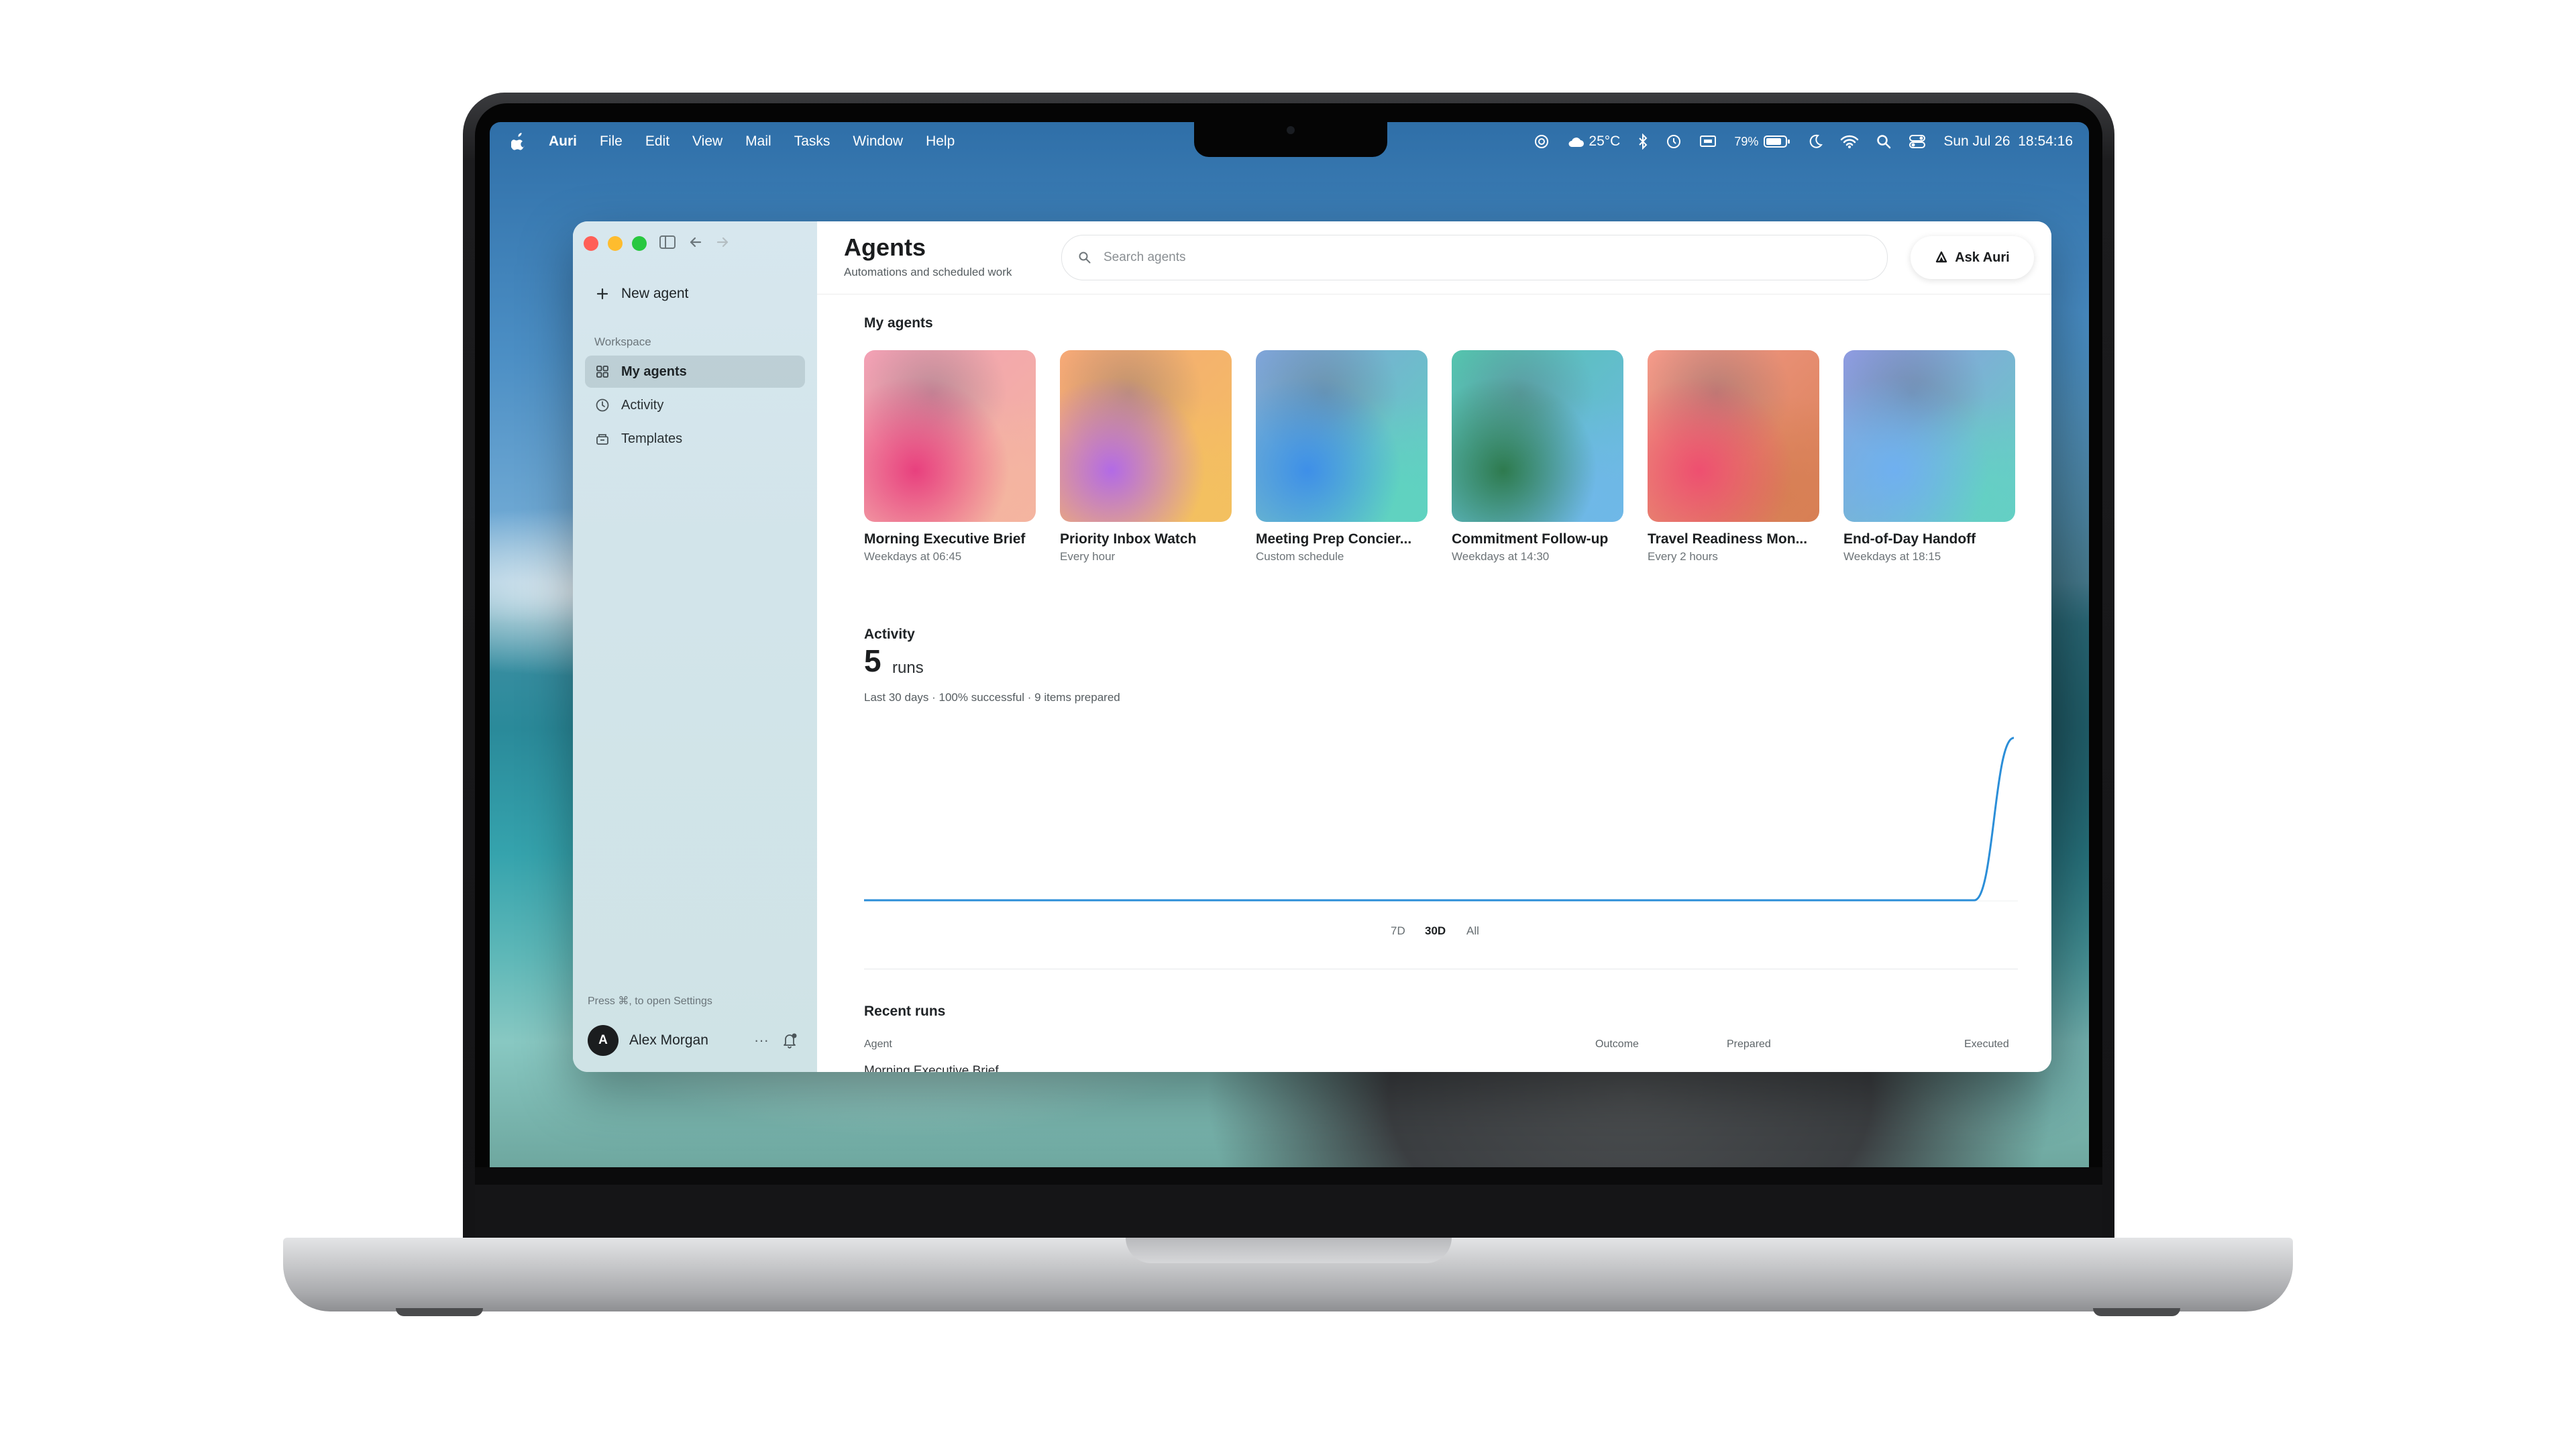 The width and height of the screenshot is (2576, 1449). I want to click on apple-icon, so click(518, 141).